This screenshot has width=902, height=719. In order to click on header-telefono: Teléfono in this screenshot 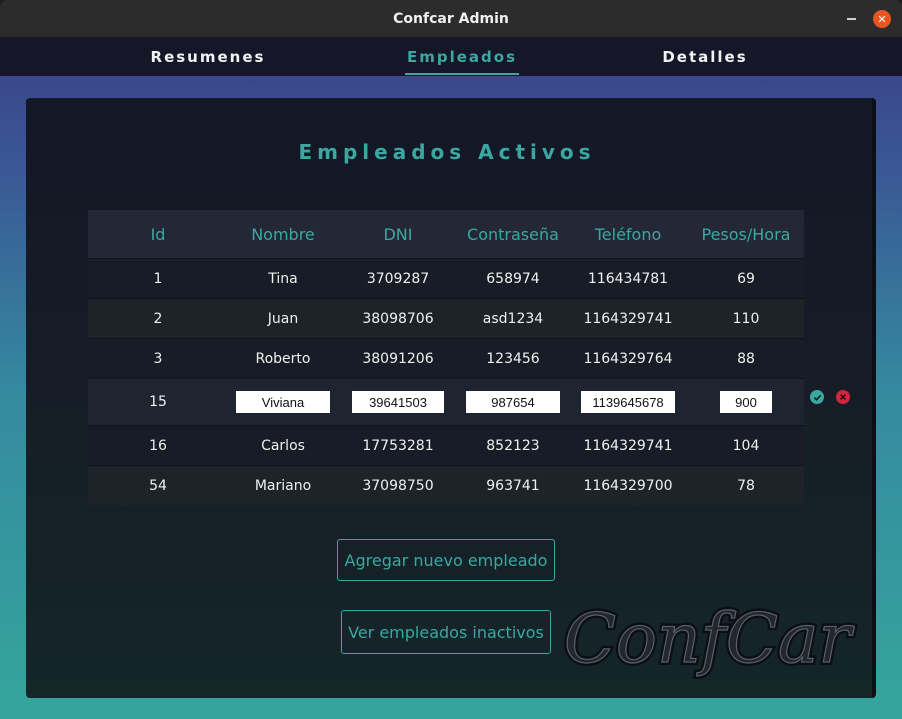, I will do `click(628, 234)`.